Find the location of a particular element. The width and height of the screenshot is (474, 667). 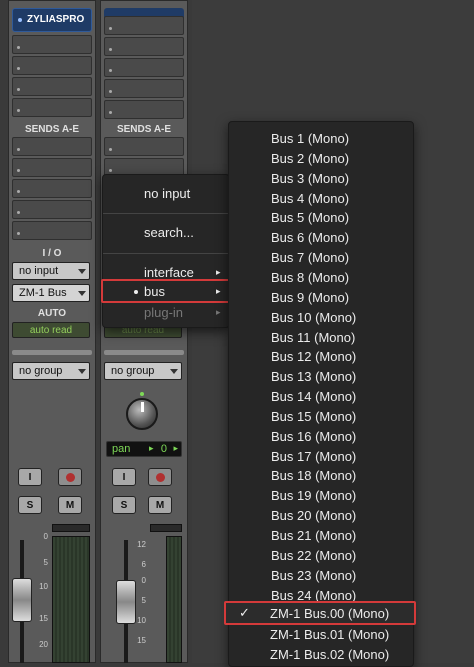

bus-item-selected: ✓ ZM-1 Bus.00 (Mono) is located at coordinates (320, 613).